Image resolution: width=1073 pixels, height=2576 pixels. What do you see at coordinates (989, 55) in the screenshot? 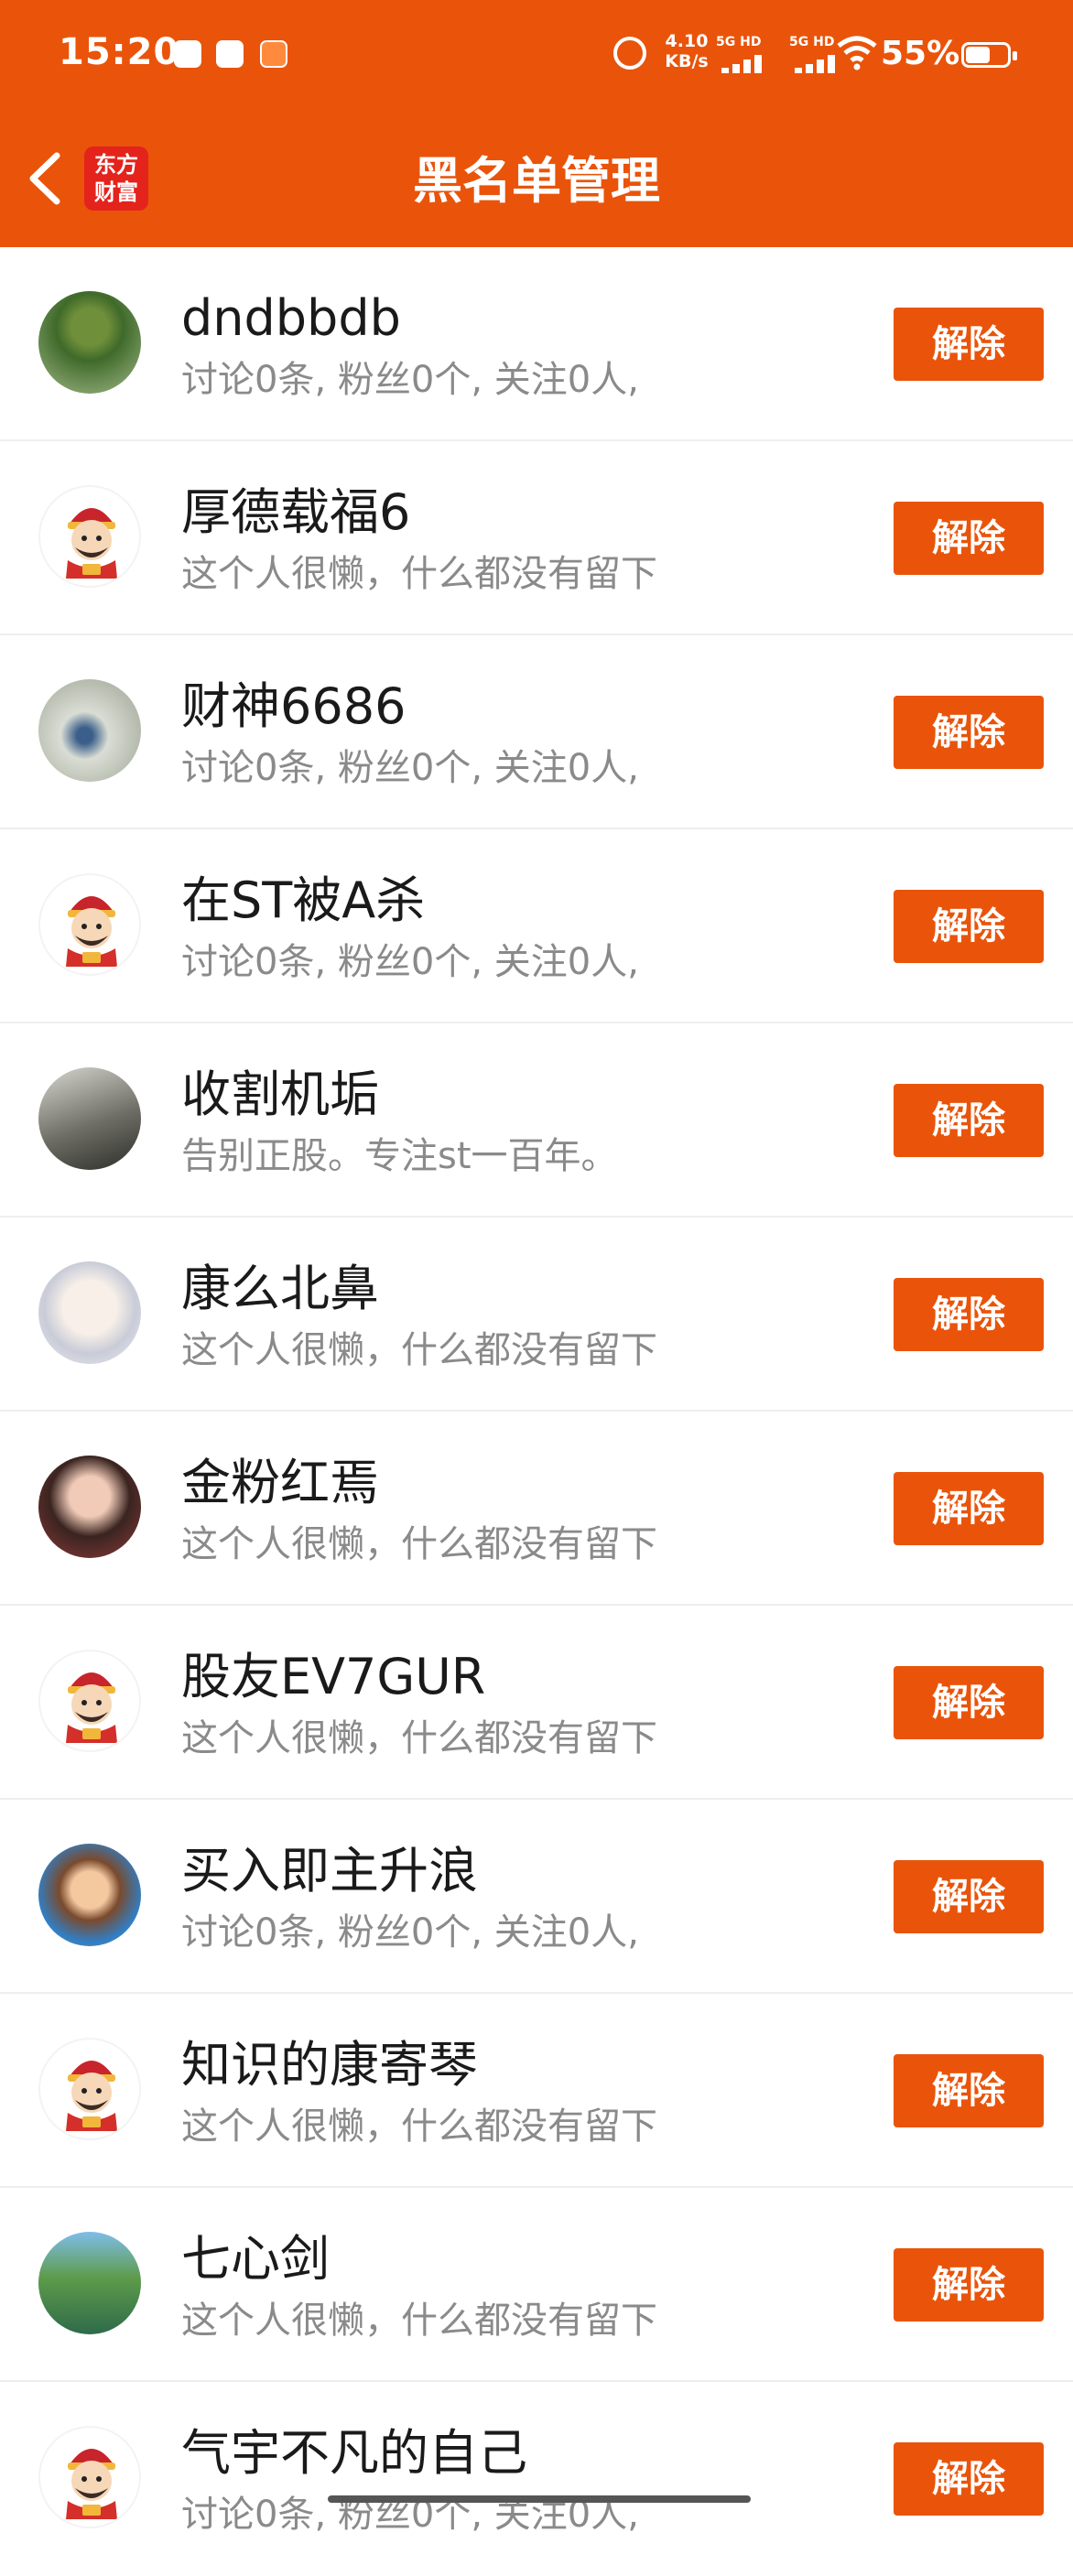
I see `battery-icon` at bounding box center [989, 55].